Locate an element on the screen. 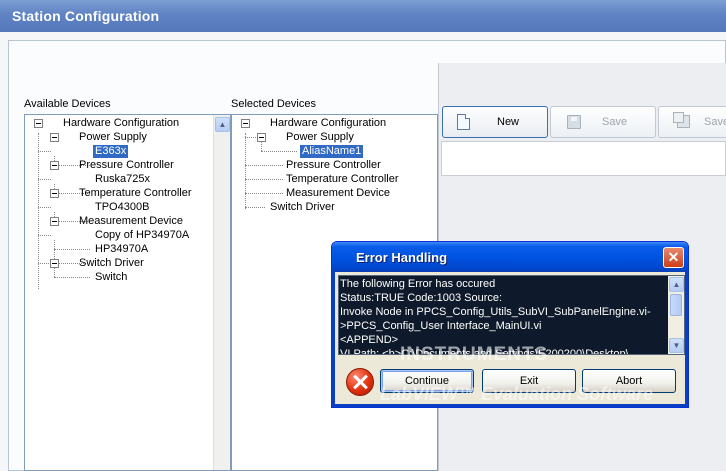 This screenshot has width=726, height=471. abort-button: Abort is located at coordinates (629, 381).